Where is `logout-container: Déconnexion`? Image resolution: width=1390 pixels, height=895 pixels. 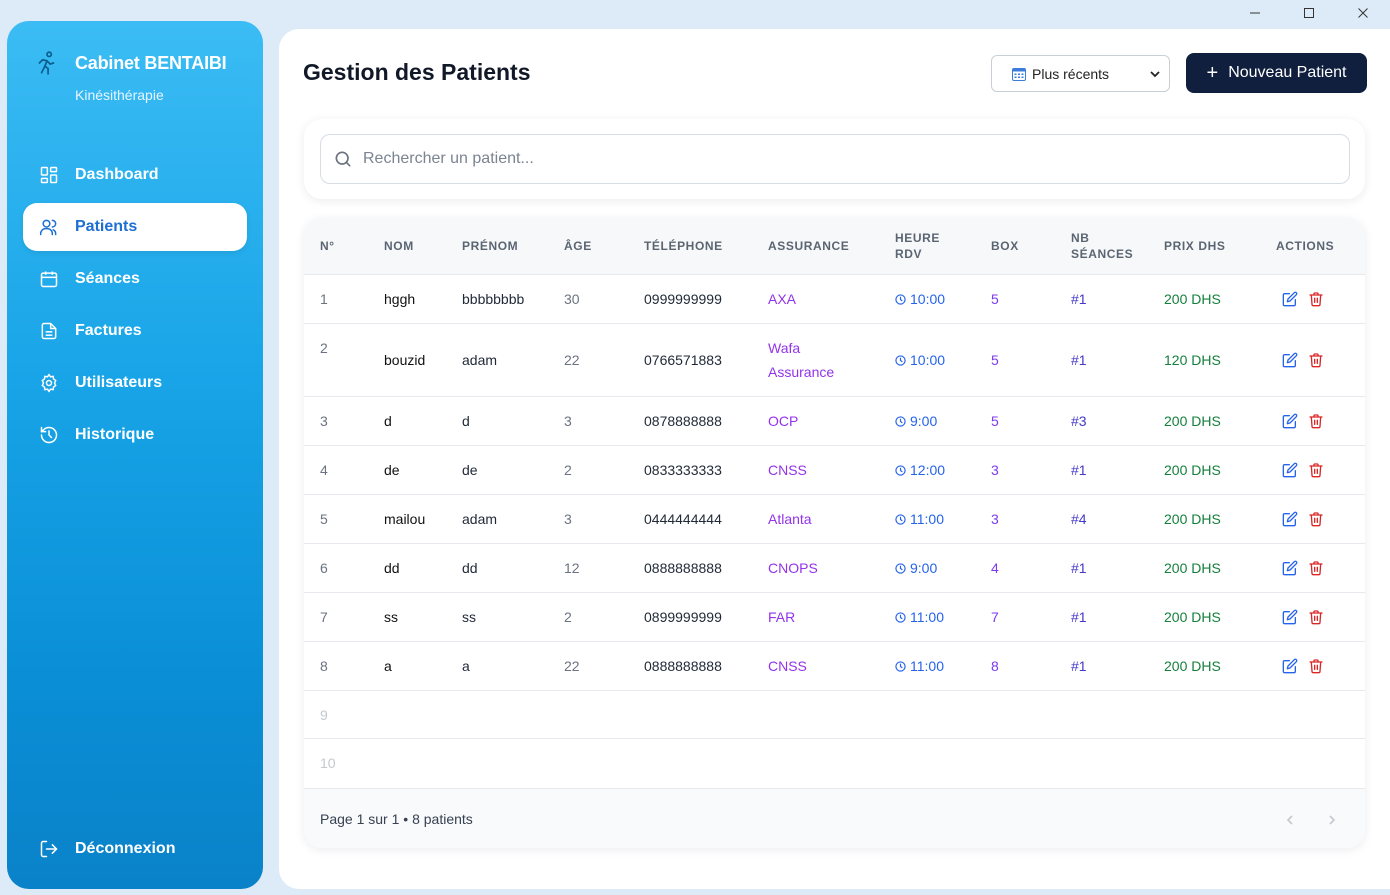
logout-container: Déconnexion is located at coordinates (135, 851).